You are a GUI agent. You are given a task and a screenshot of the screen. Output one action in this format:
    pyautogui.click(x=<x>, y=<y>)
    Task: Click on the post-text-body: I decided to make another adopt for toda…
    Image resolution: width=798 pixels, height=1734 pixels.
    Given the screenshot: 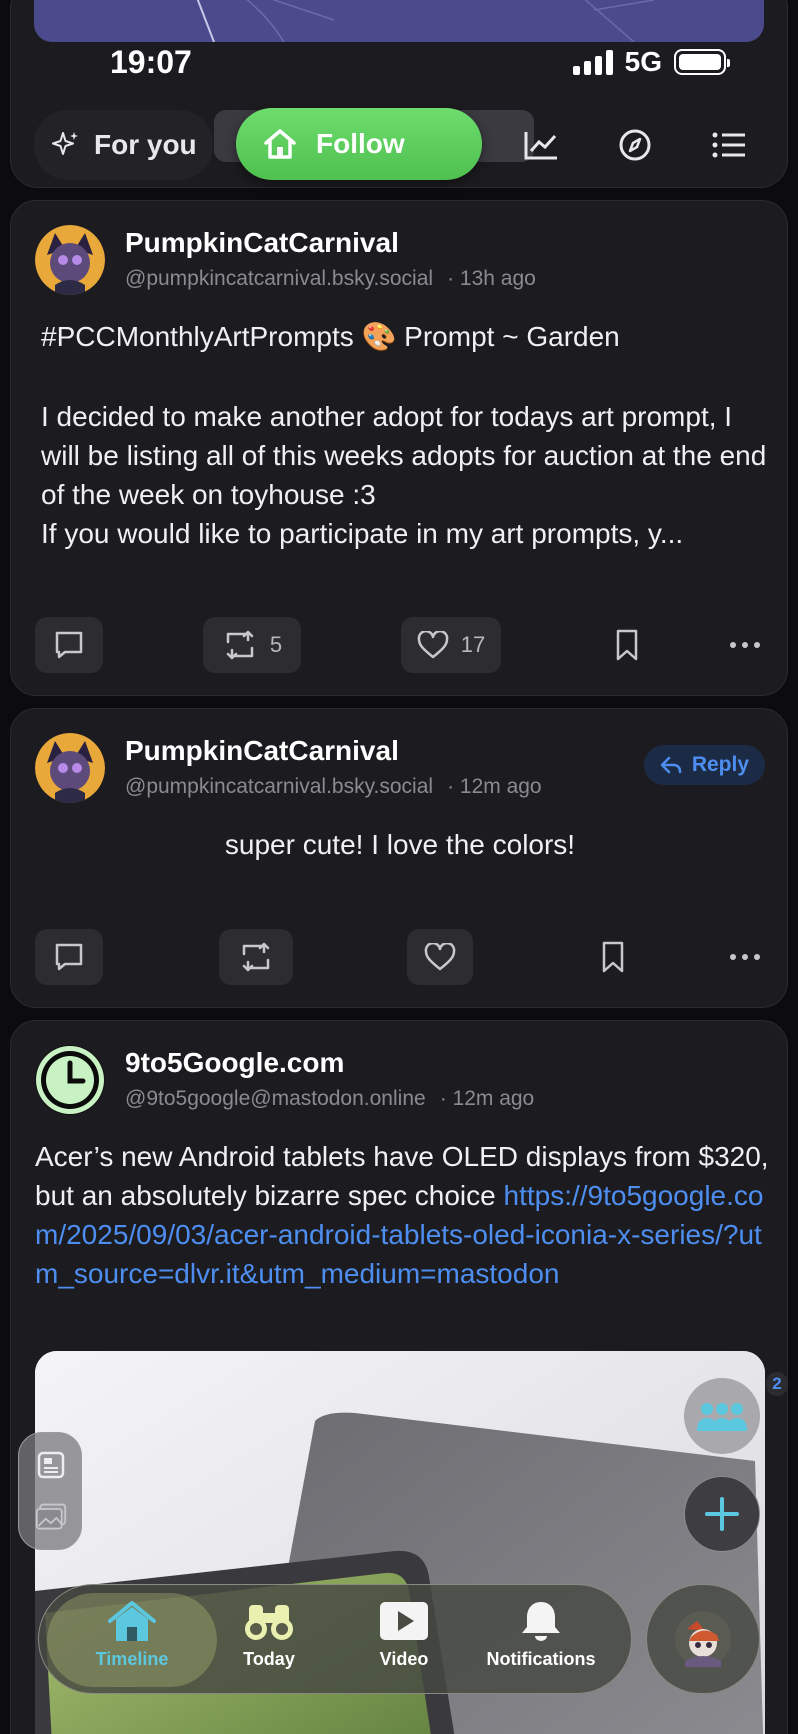 What is the action you would take?
    pyautogui.click(x=404, y=455)
    